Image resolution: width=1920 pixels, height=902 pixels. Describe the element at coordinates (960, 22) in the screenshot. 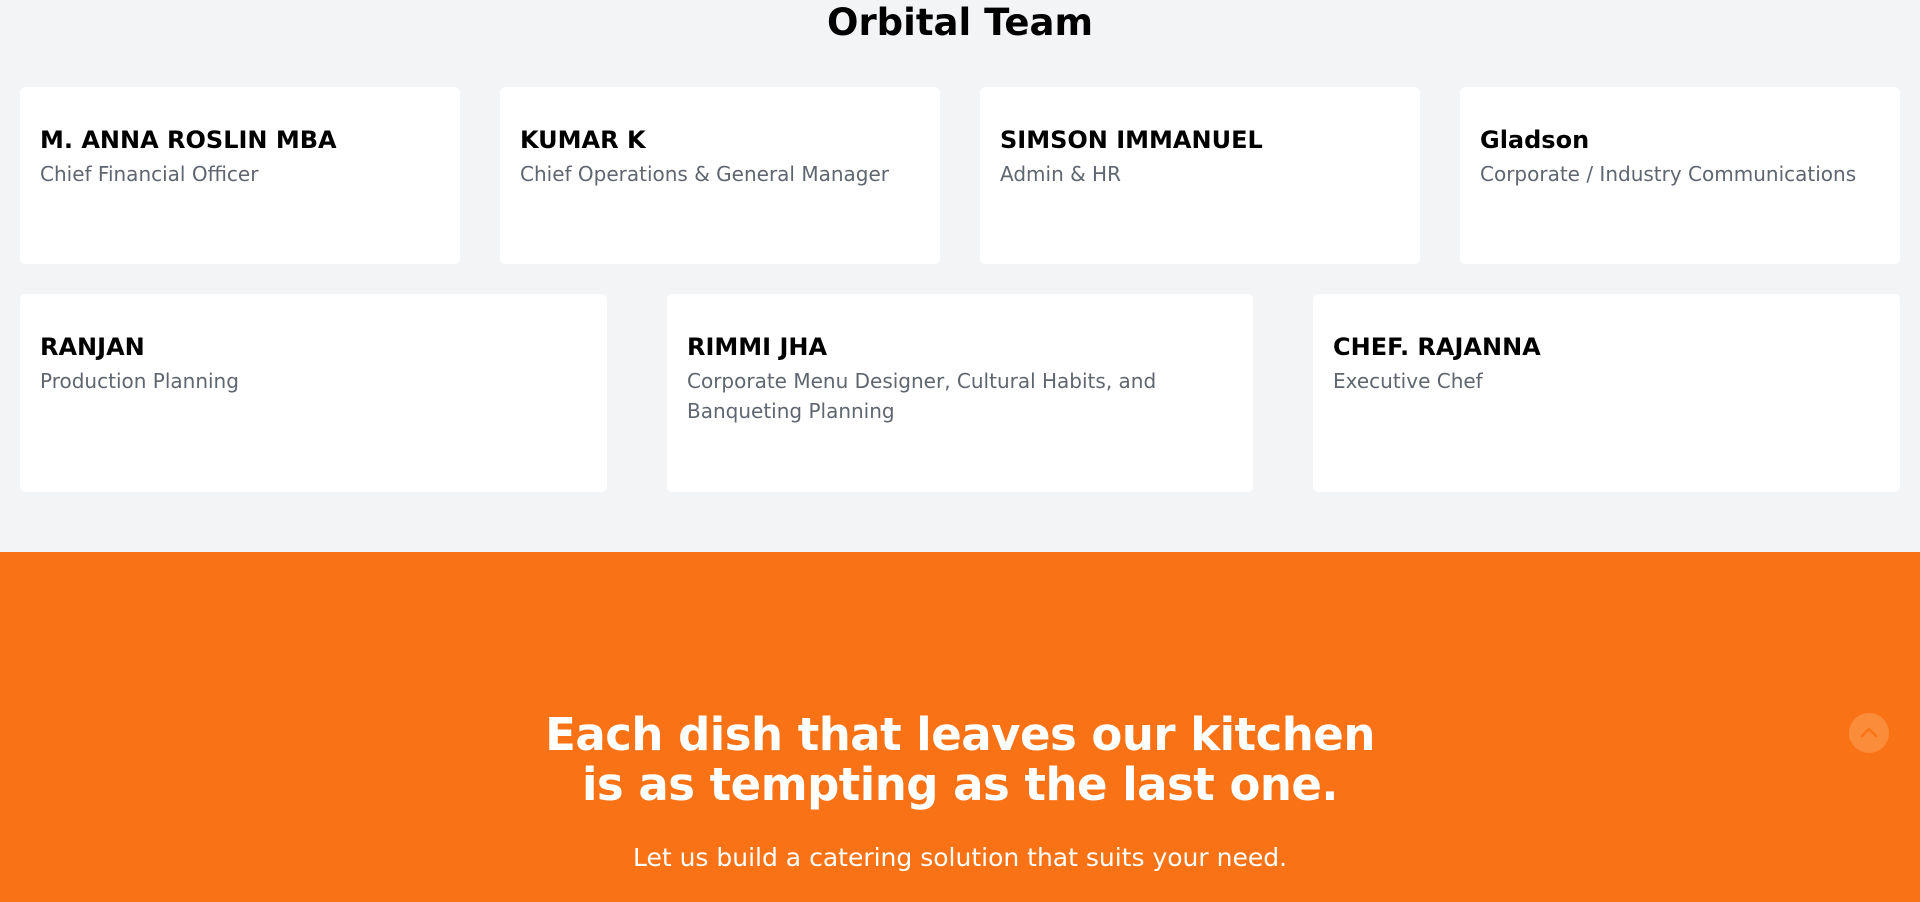

I see `team-title: Orbital Team` at that location.